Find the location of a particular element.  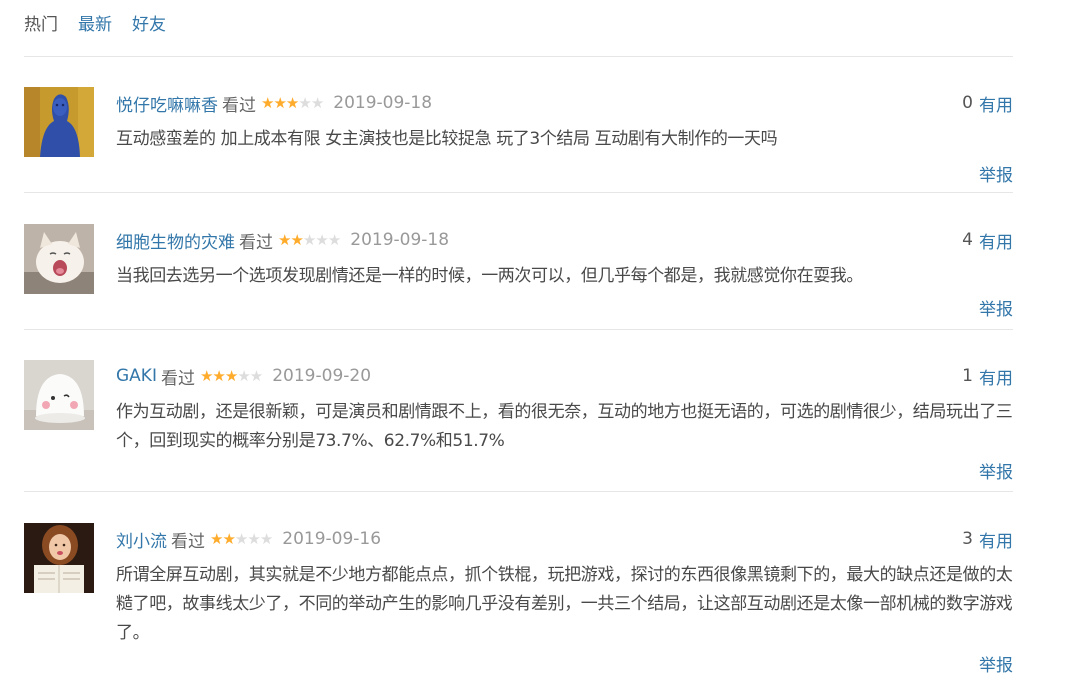

tab-friends: 好友 is located at coordinates (149, 22).